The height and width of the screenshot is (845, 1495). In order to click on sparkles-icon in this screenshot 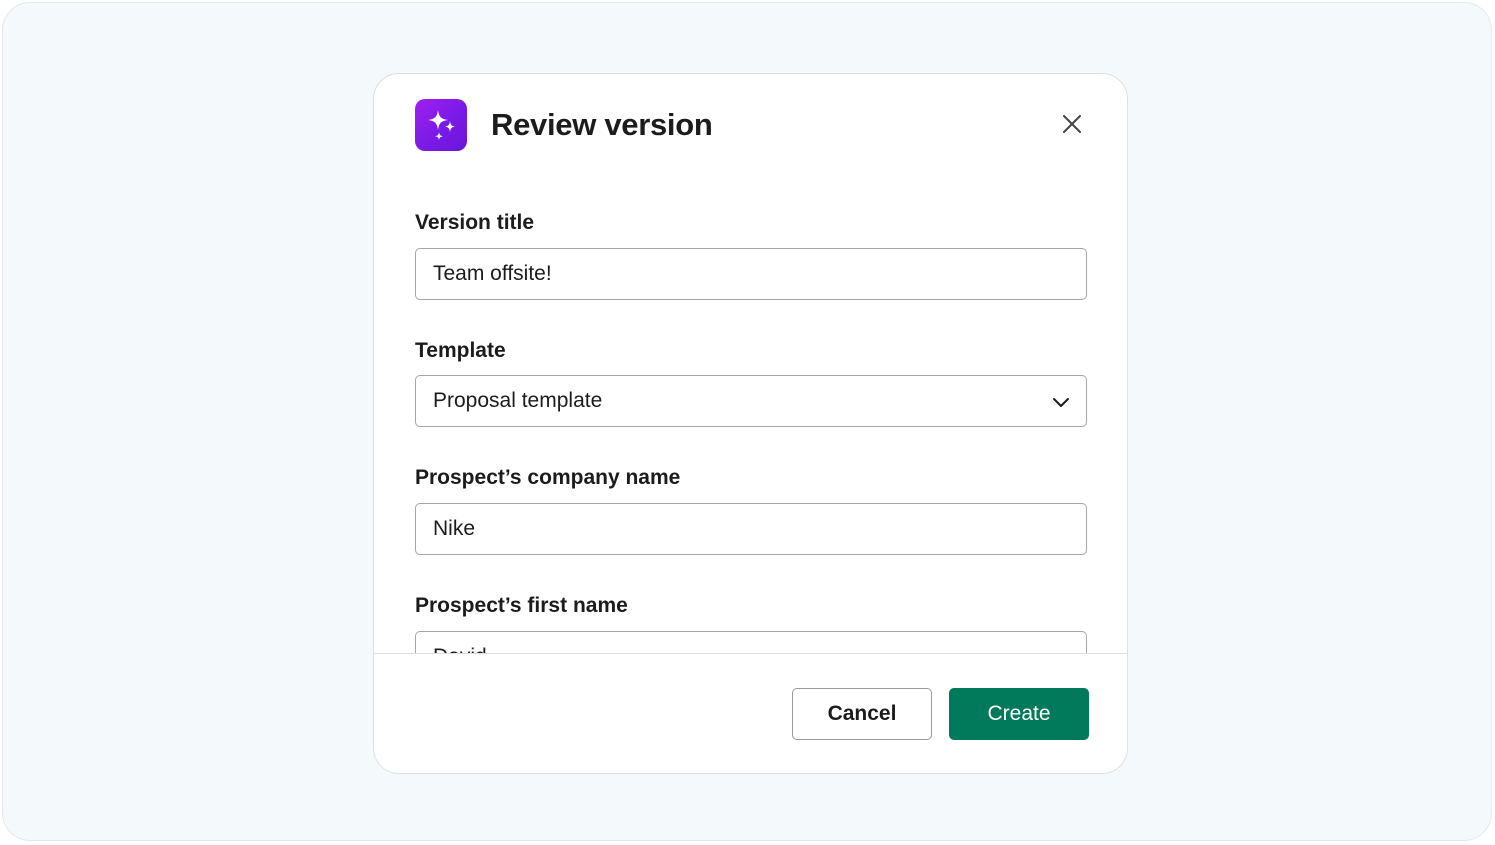, I will do `click(441, 125)`.